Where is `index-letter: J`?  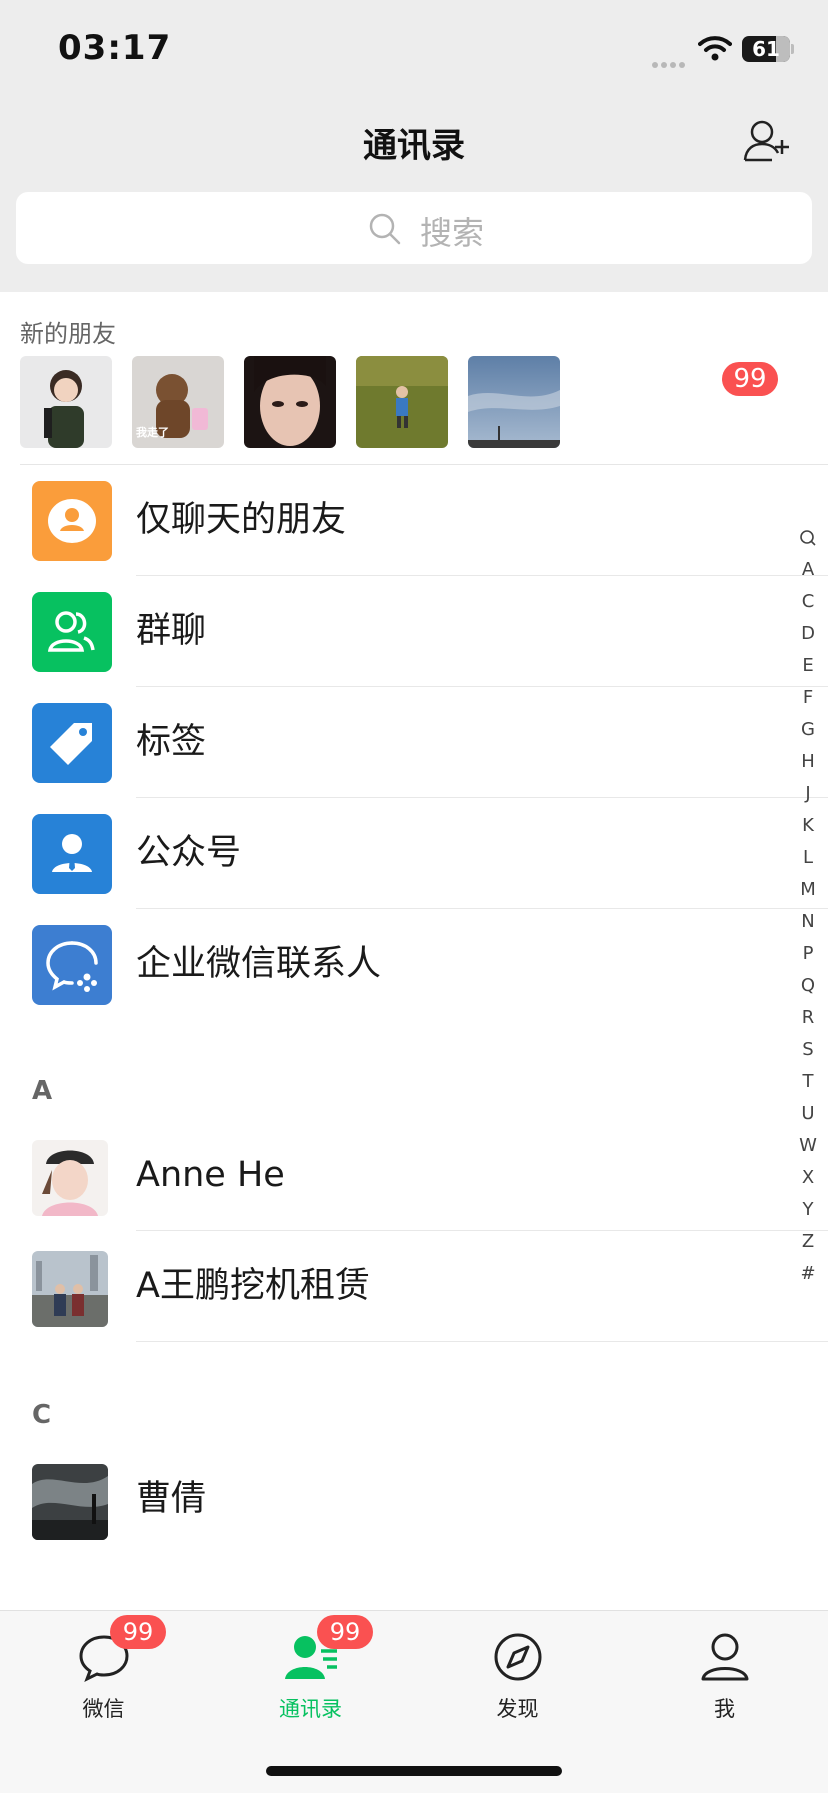 index-letter: J is located at coordinates (808, 794).